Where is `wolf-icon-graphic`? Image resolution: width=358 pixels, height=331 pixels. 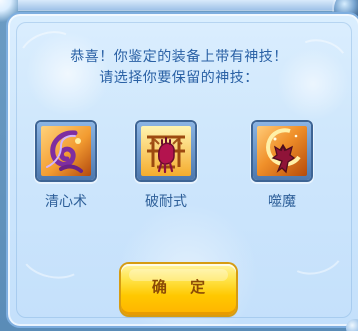
wolf-icon-graphic is located at coordinates (282, 151).